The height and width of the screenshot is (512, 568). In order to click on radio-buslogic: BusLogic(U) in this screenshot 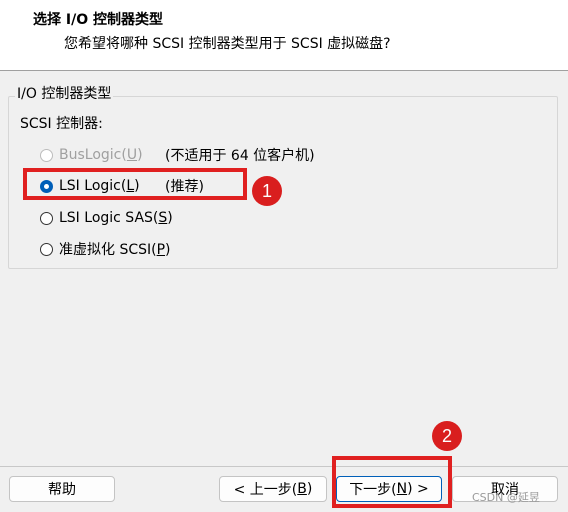, I will do `click(91, 155)`.